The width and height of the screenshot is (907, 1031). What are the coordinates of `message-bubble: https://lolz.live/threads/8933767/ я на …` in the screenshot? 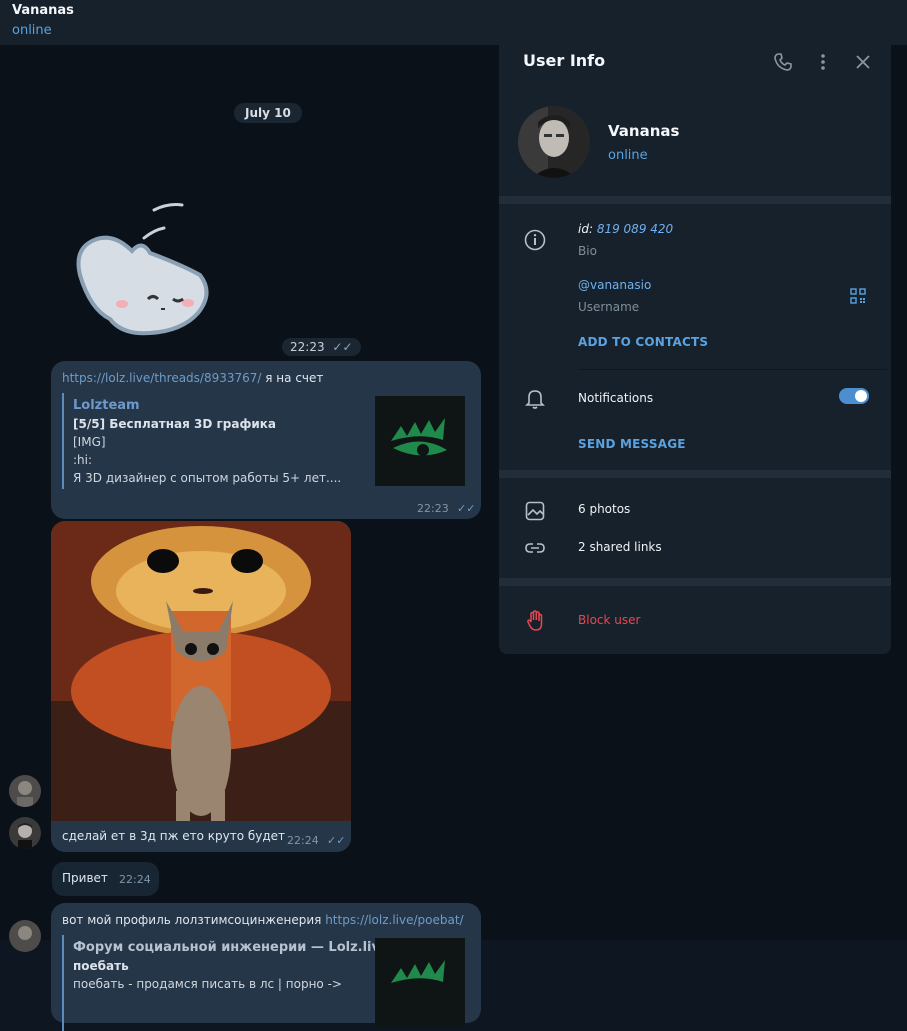 It's located at (266, 440).